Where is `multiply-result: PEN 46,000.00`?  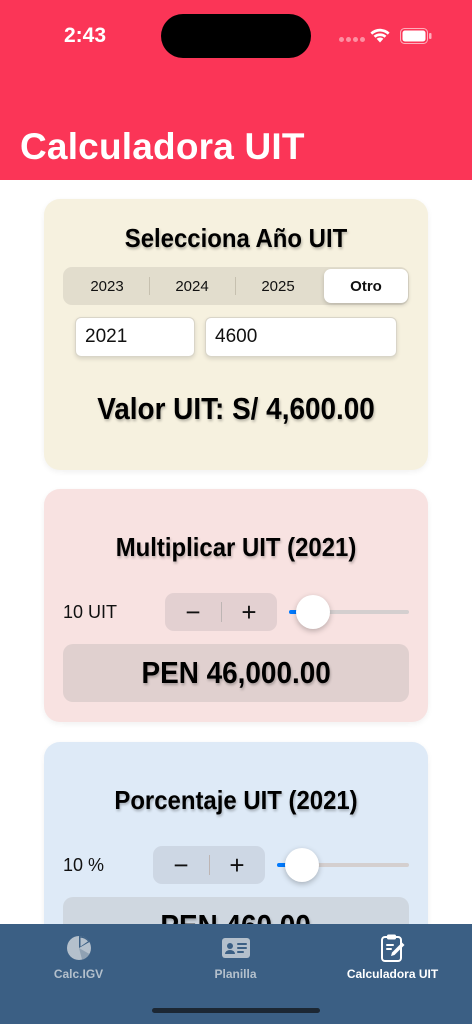 multiply-result: PEN 46,000.00 is located at coordinates (236, 673).